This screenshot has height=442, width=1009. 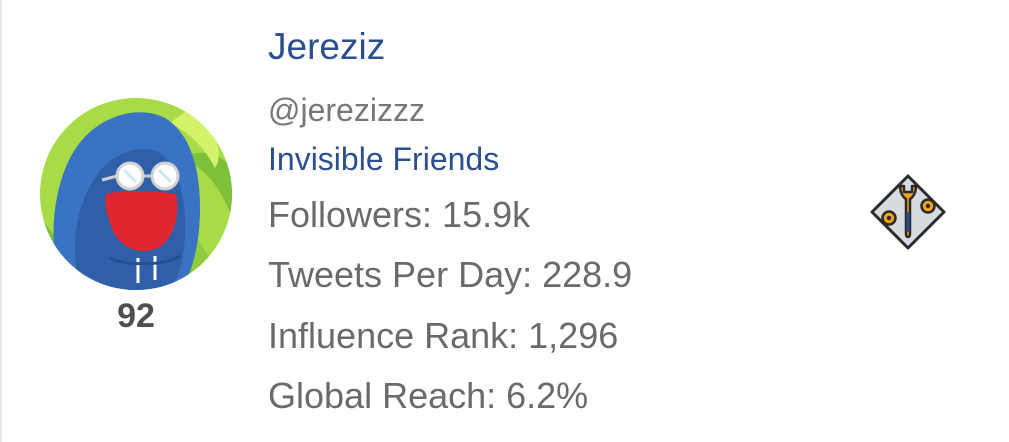 I want to click on profile-name-link: Jereziz, so click(x=326, y=47).